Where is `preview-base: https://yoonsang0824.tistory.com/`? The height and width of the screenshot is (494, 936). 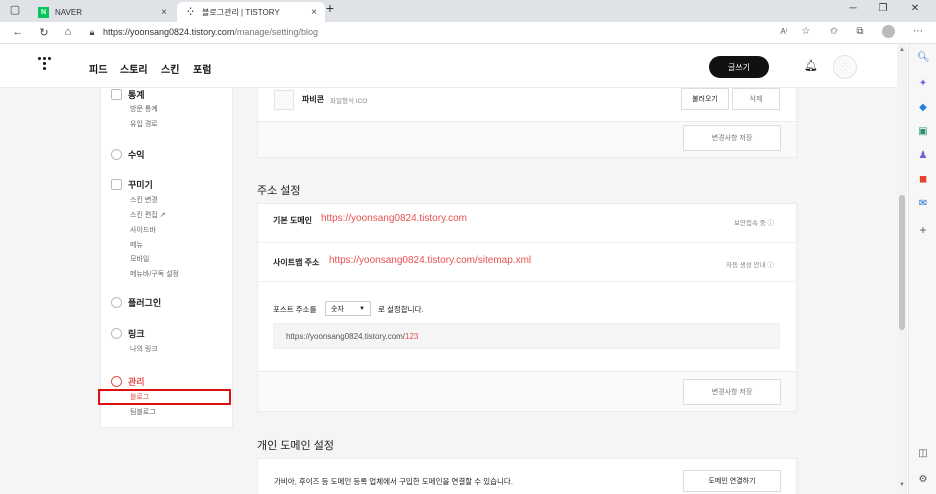 preview-base: https://yoonsang0824.tistory.com/ is located at coordinates (346, 336).